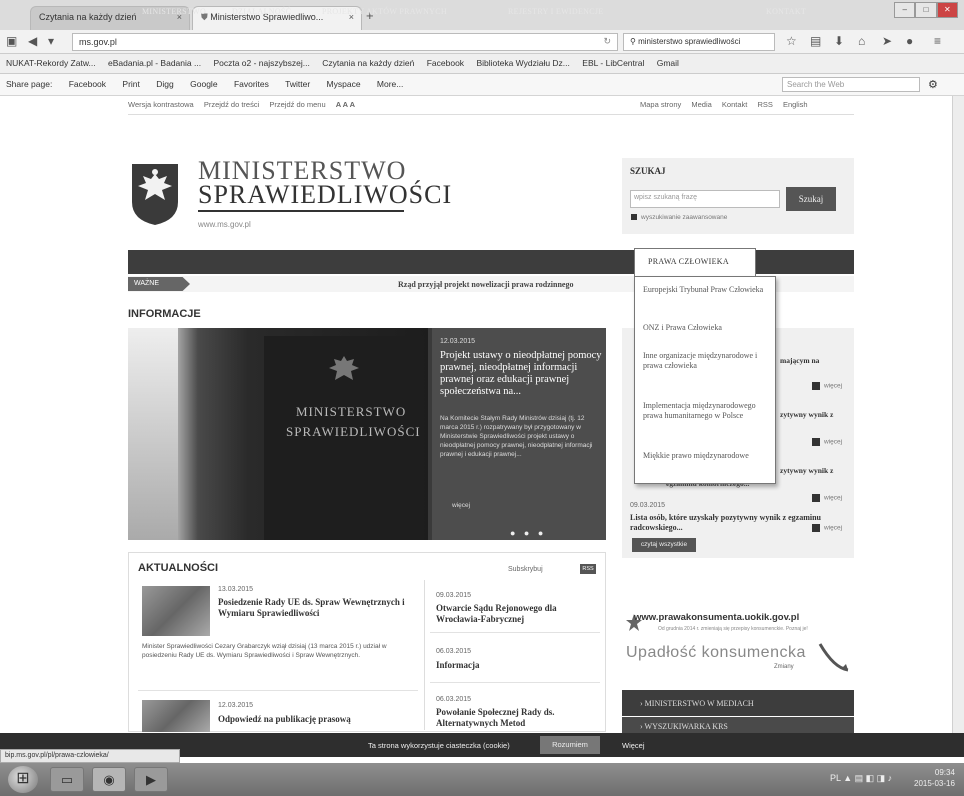 The height and width of the screenshot is (796, 964). Describe the element at coordinates (701, 104) in the screenshot. I see `media-link: Media` at that location.